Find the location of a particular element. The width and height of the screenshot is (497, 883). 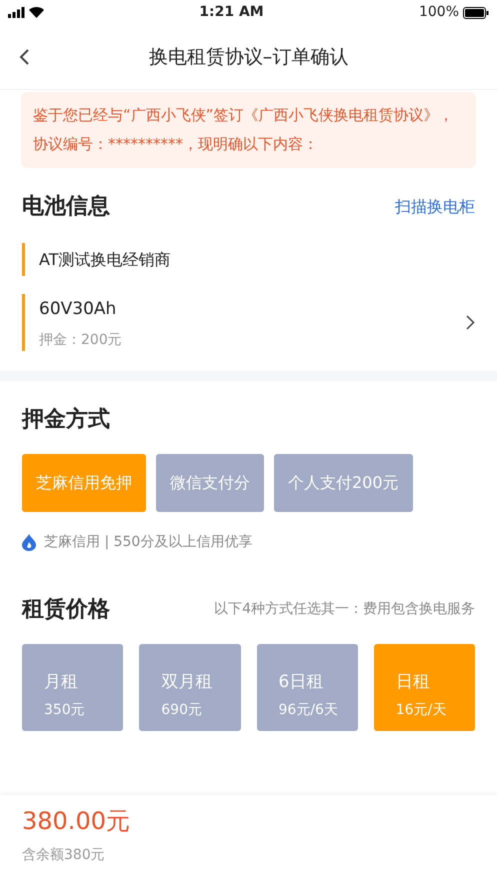

rent-plan: 日租 16元/天 is located at coordinates (424, 687).